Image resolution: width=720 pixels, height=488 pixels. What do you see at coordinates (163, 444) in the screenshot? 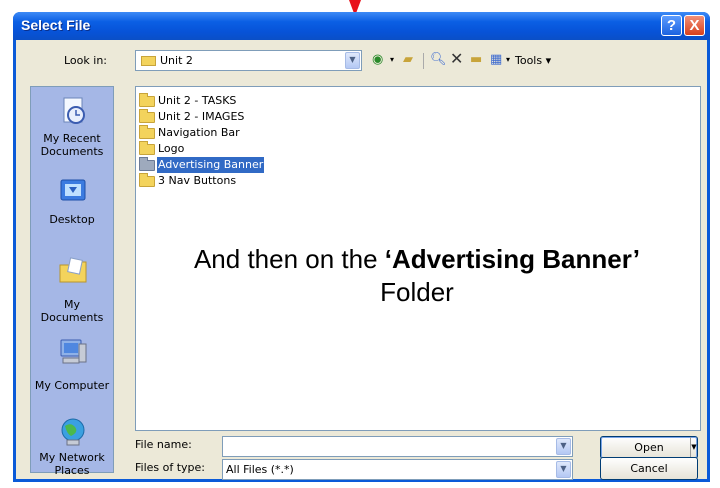
I see `file-name-label: File name:` at bounding box center [163, 444].